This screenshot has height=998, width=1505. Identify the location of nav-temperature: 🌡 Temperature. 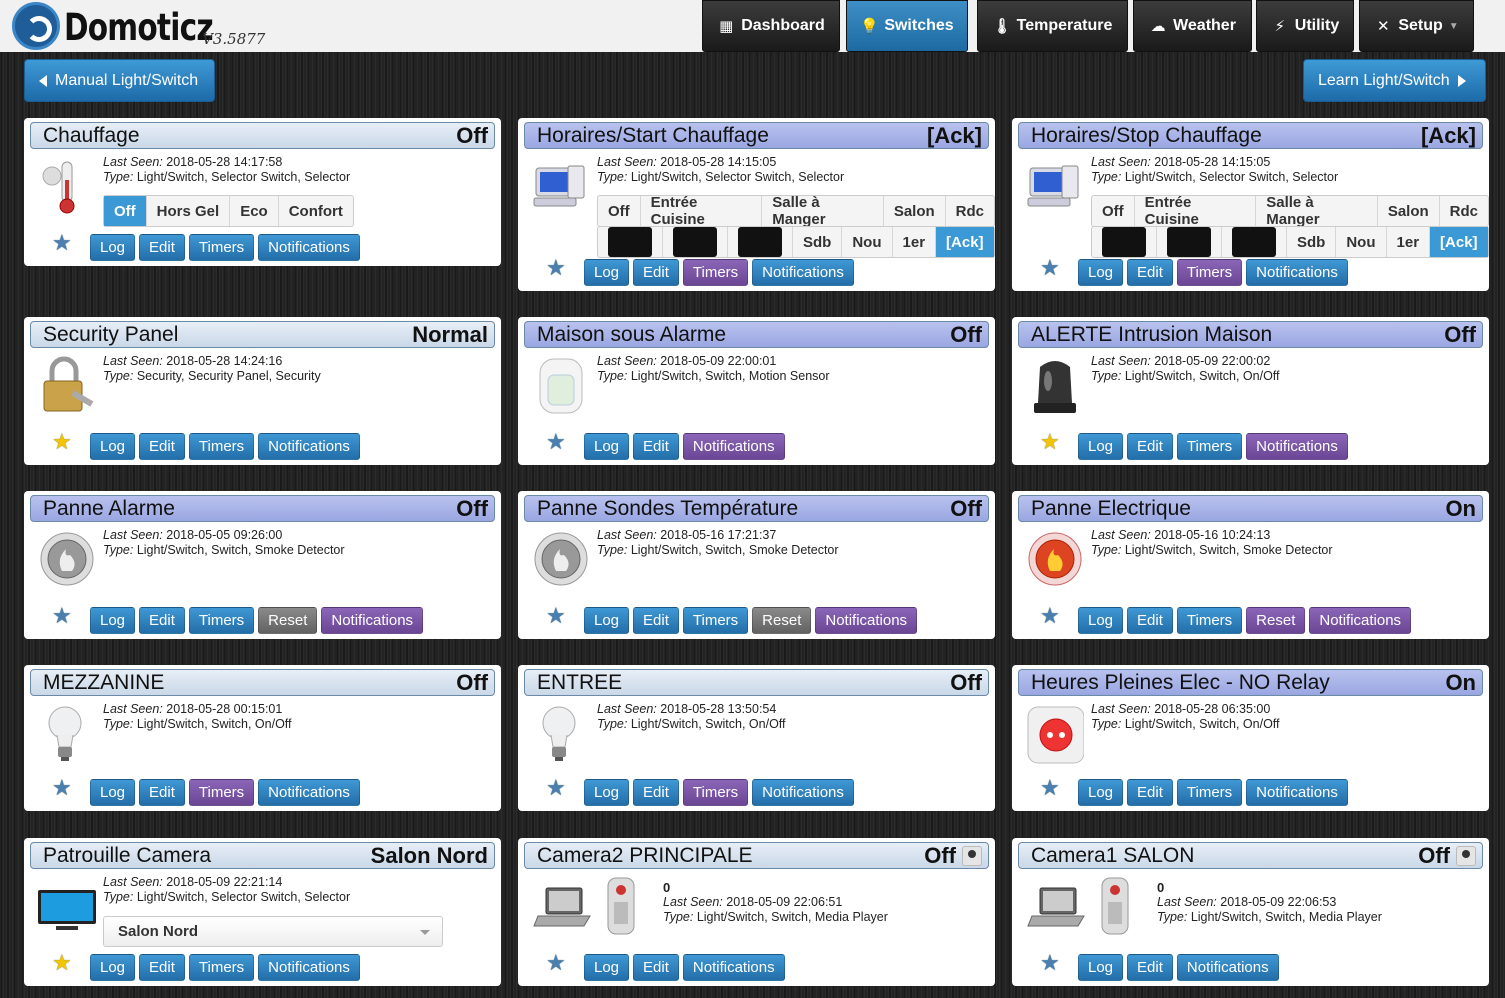
(1052, 26).